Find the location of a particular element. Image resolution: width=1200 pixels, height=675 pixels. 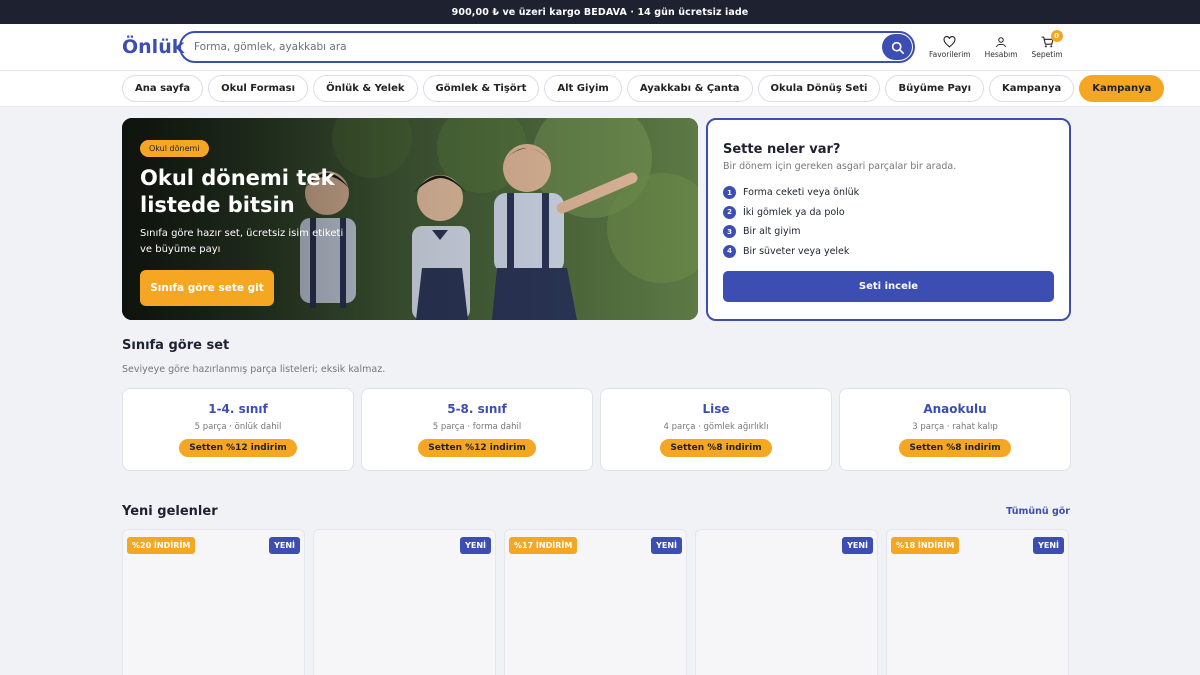

list-item: 1 Forma ceketi veya önlük is located at coordinates (888, 193).